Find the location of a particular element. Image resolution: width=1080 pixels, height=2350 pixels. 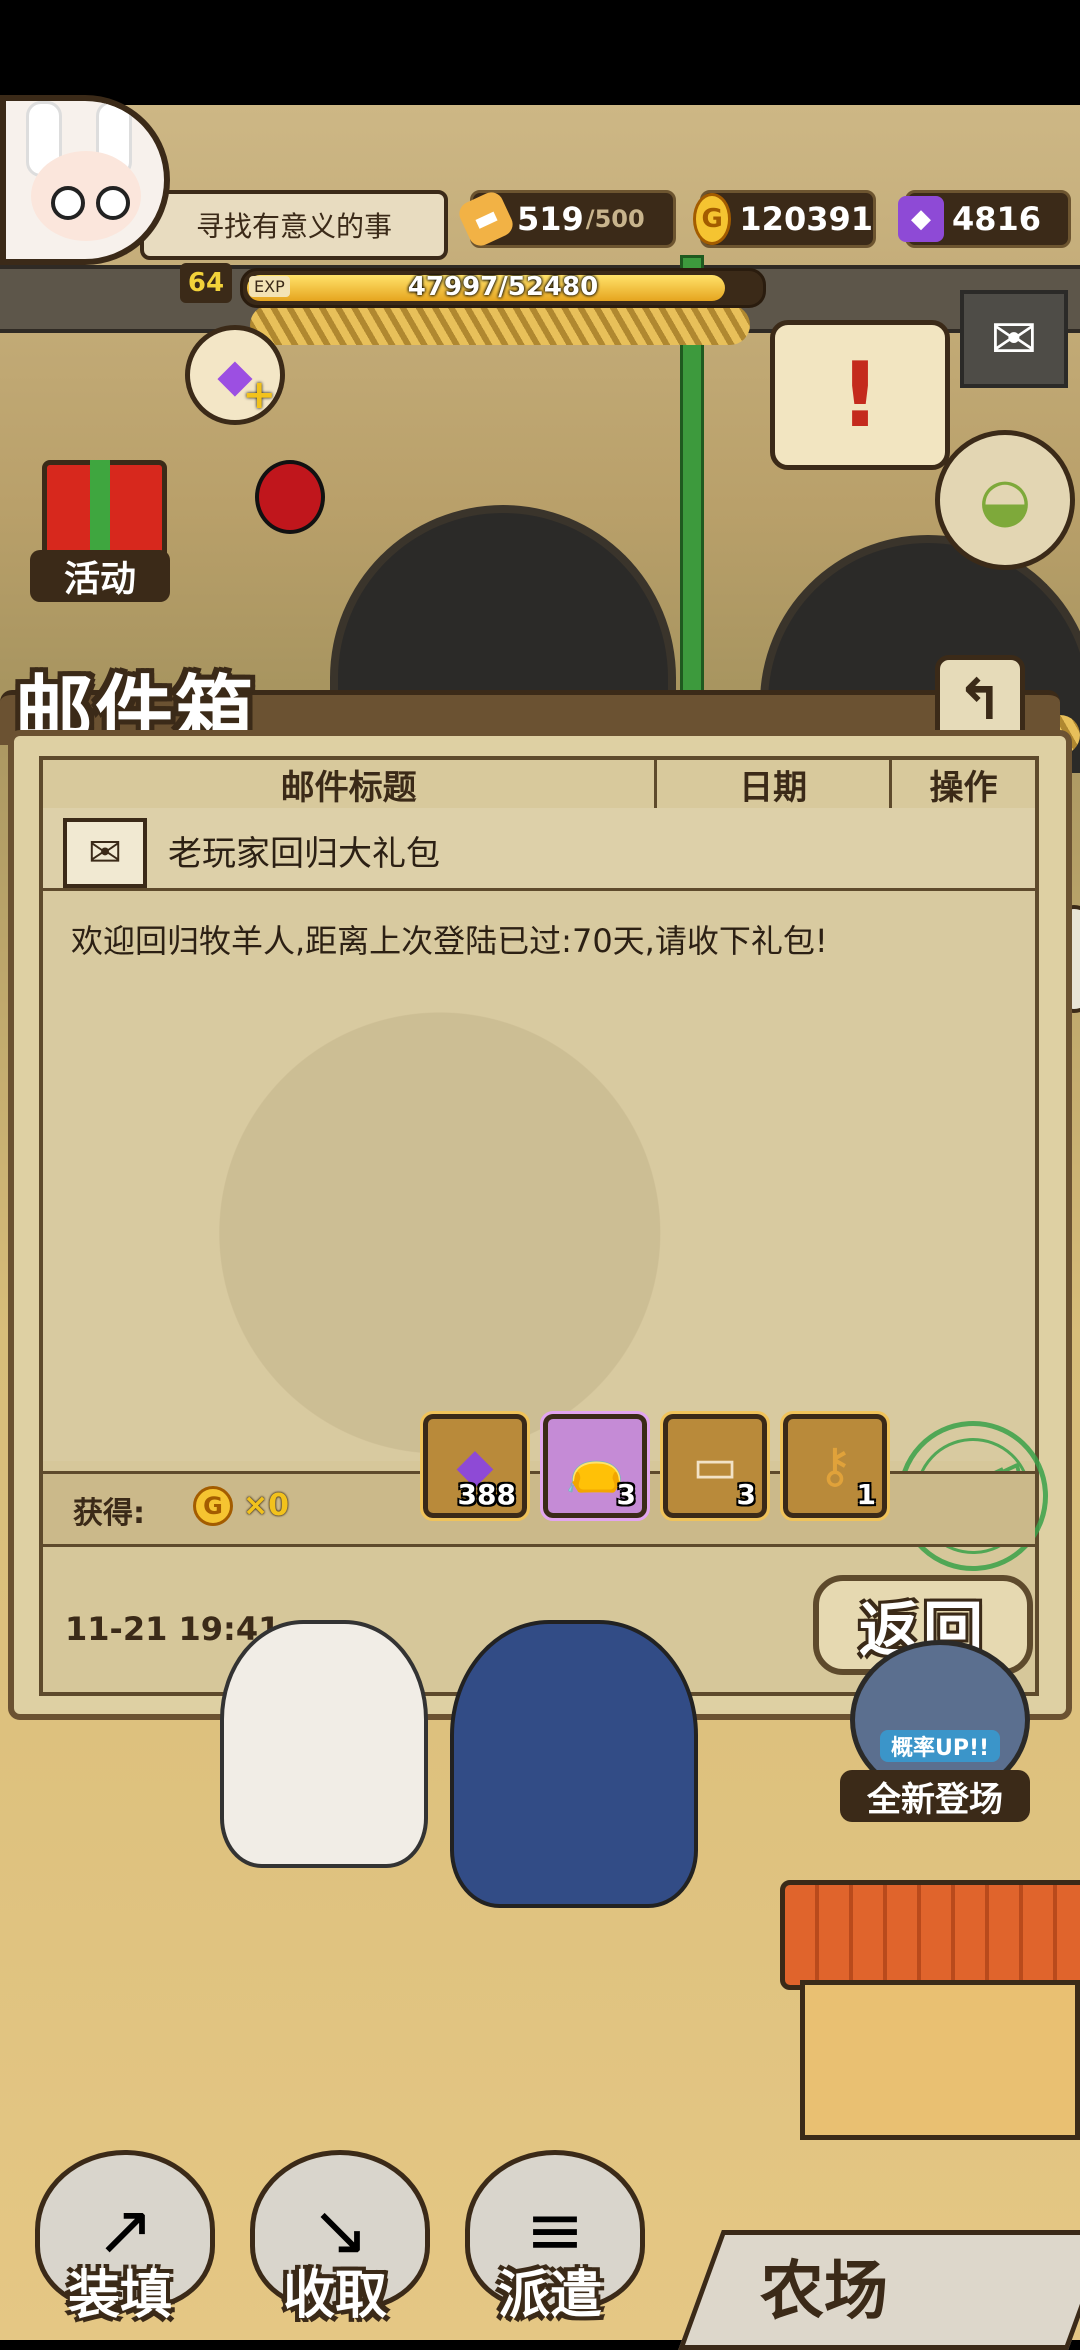

envelope-icon: ✉ is located at coordinates (105, 853).